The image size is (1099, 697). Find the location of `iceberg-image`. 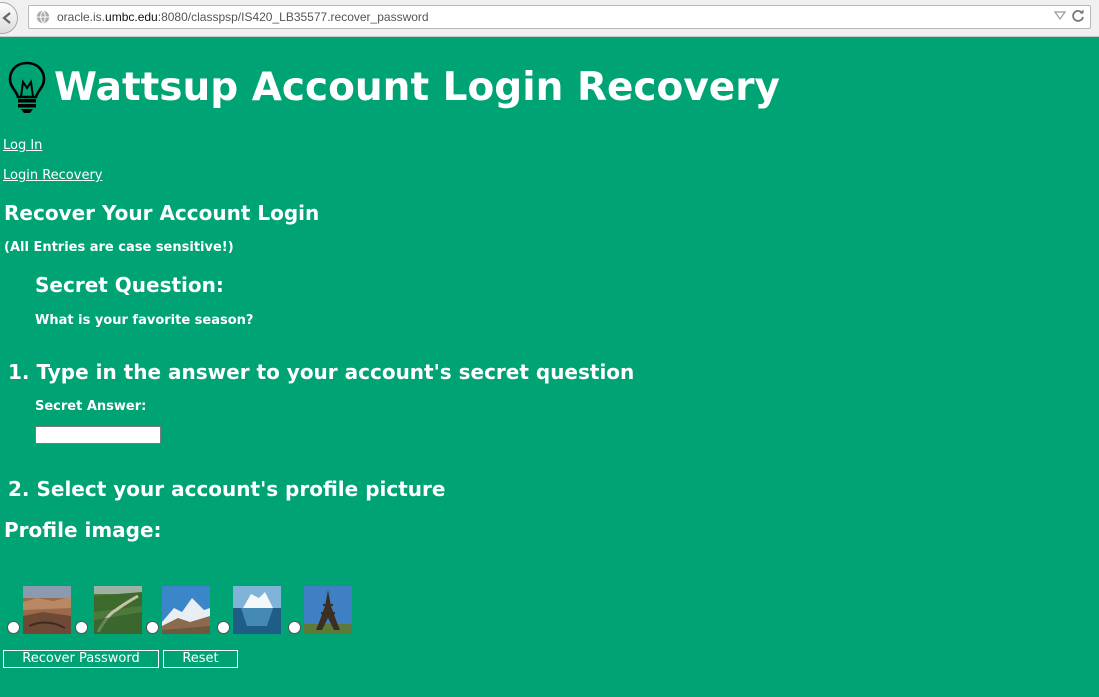

iceberg-image is located at coordinates (257, 610).